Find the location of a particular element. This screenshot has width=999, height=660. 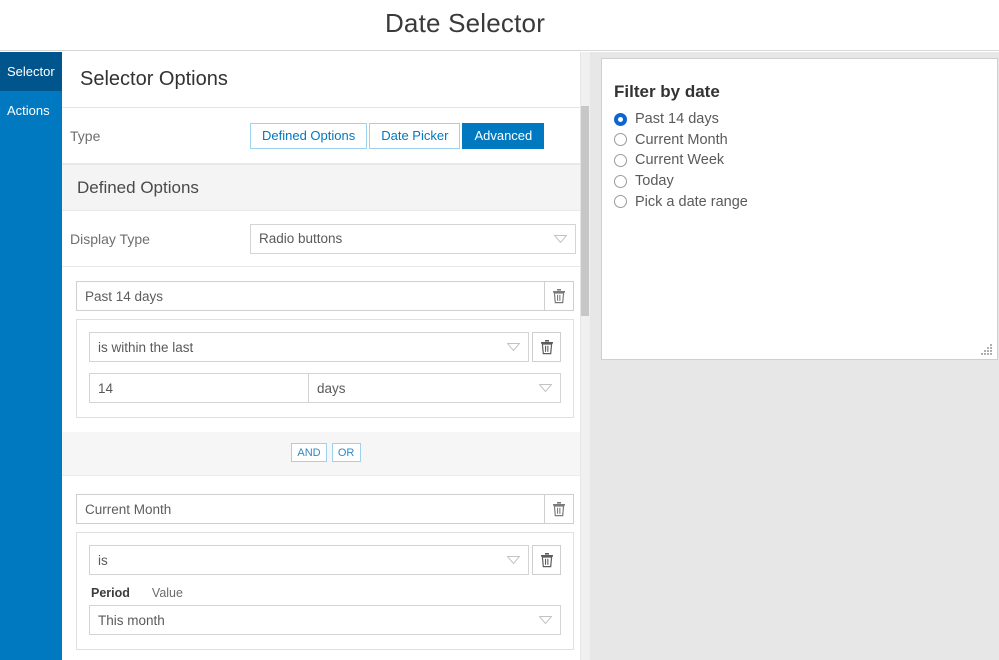

option-group: Current Month is Period Value This month is located at coordinates (326, 563).